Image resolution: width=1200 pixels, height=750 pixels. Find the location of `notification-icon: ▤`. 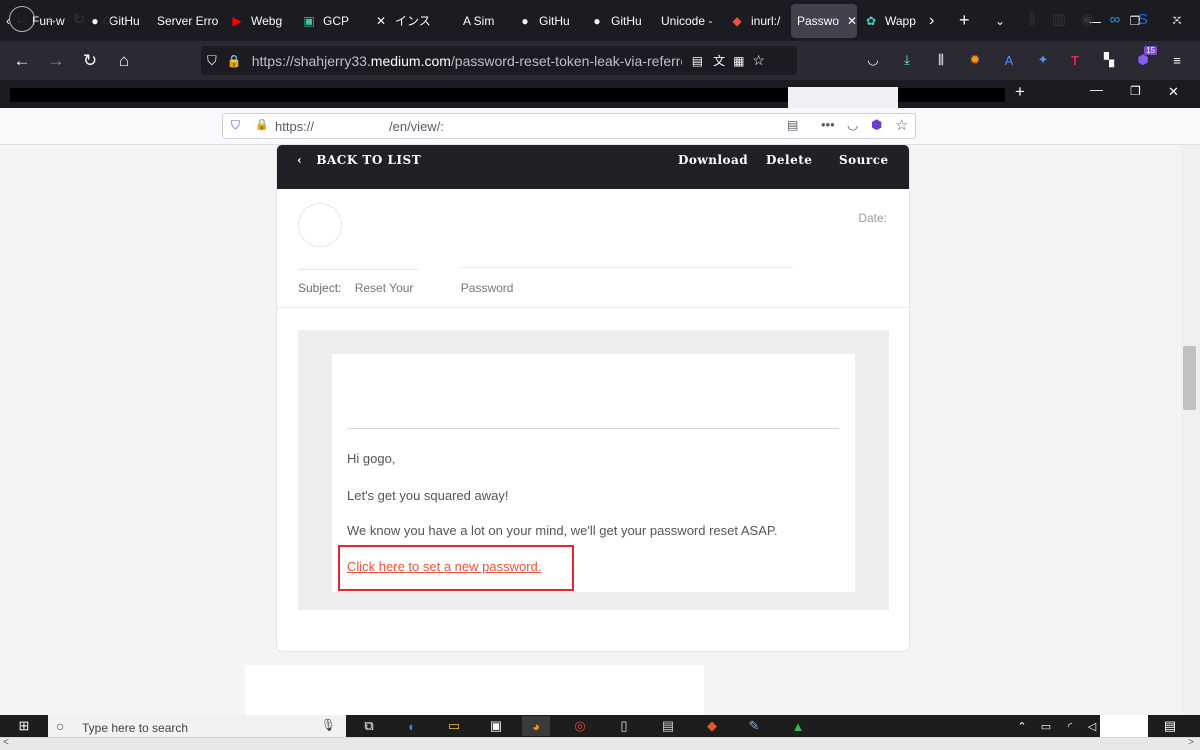

notification-icon: ▤ is located at coordinates (1170, 726).